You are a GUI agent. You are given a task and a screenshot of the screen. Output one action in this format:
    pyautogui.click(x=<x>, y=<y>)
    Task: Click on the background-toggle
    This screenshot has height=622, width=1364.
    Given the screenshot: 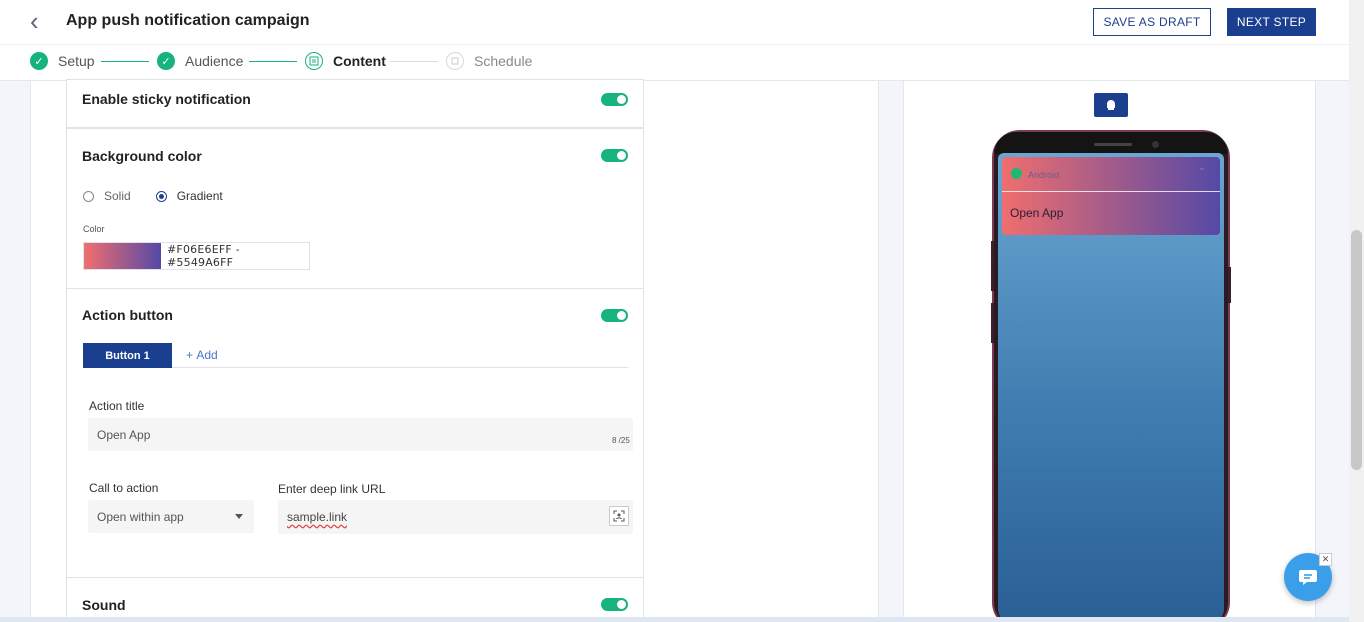 What is the action you would take?
    pyautogui.click(x=614, y=155)
    